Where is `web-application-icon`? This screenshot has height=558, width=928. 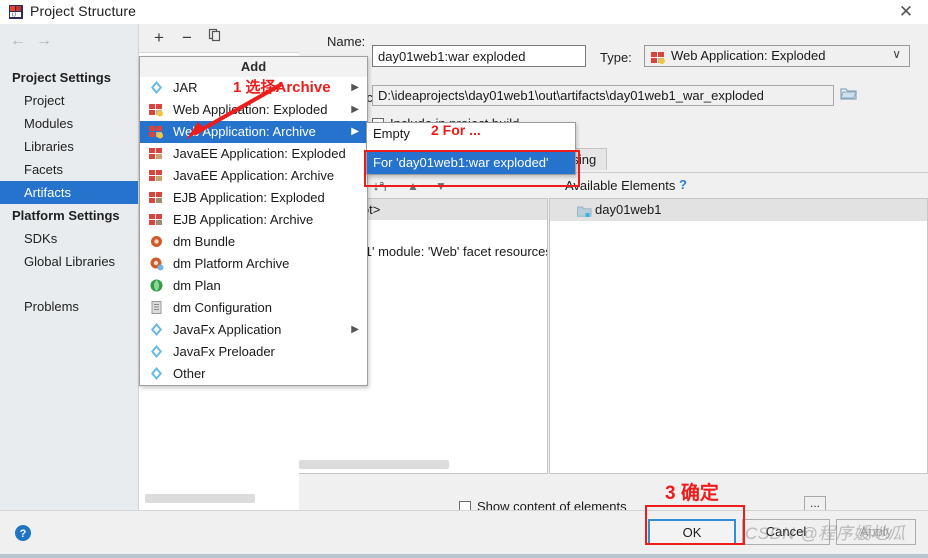
web-application-icon is located at coordinates (658, 58).